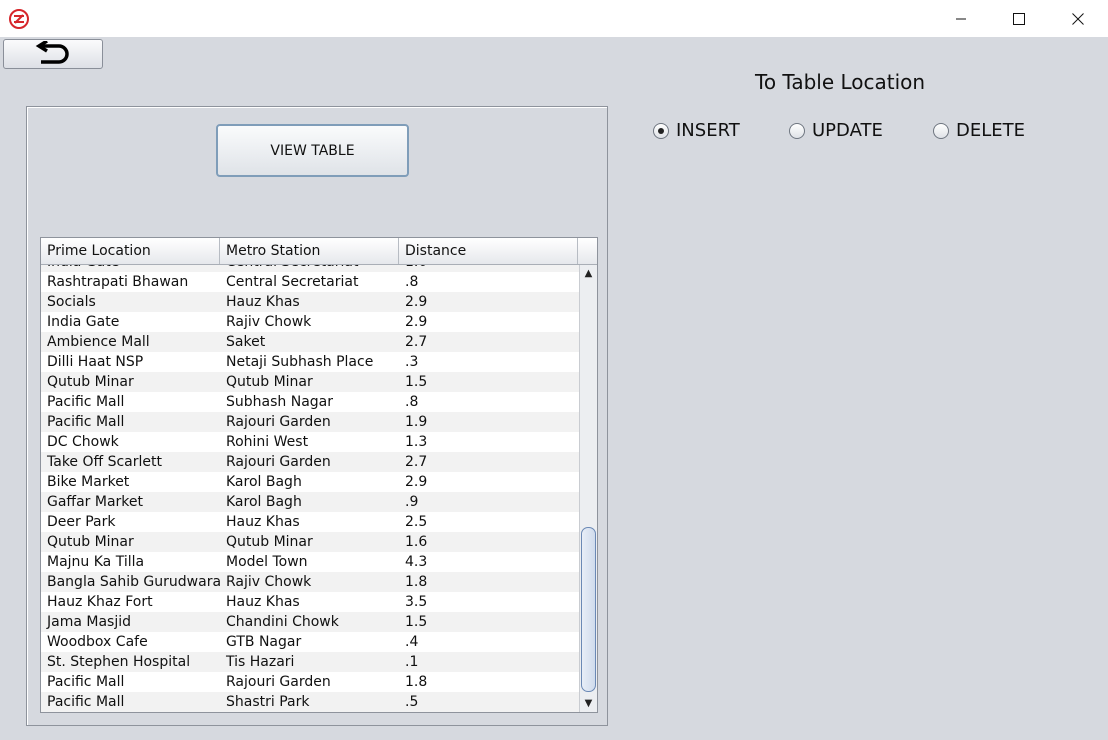 Image resolution: width=1108 pixels, height=740 pixels. I want to click on cell-metro-station: GTB Nagar, so click(309, 642).